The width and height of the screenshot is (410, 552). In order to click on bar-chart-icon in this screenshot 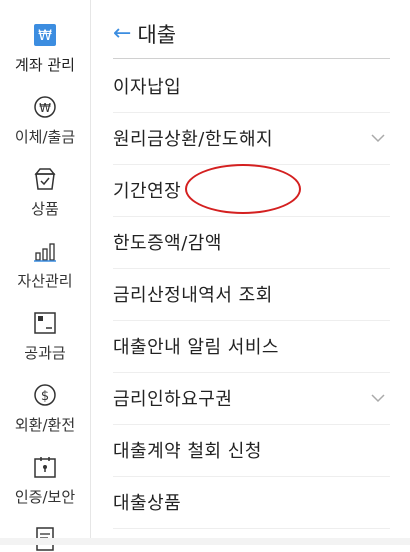, I will do `click(45, 252)`.